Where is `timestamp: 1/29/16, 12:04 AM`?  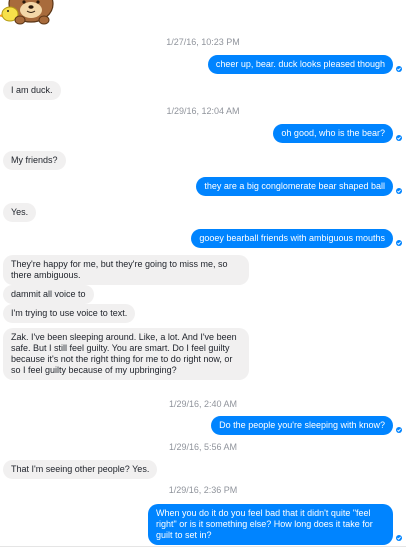 timestamp: 1/29/16, 12:04 AM is located at coordinates (203, 111).